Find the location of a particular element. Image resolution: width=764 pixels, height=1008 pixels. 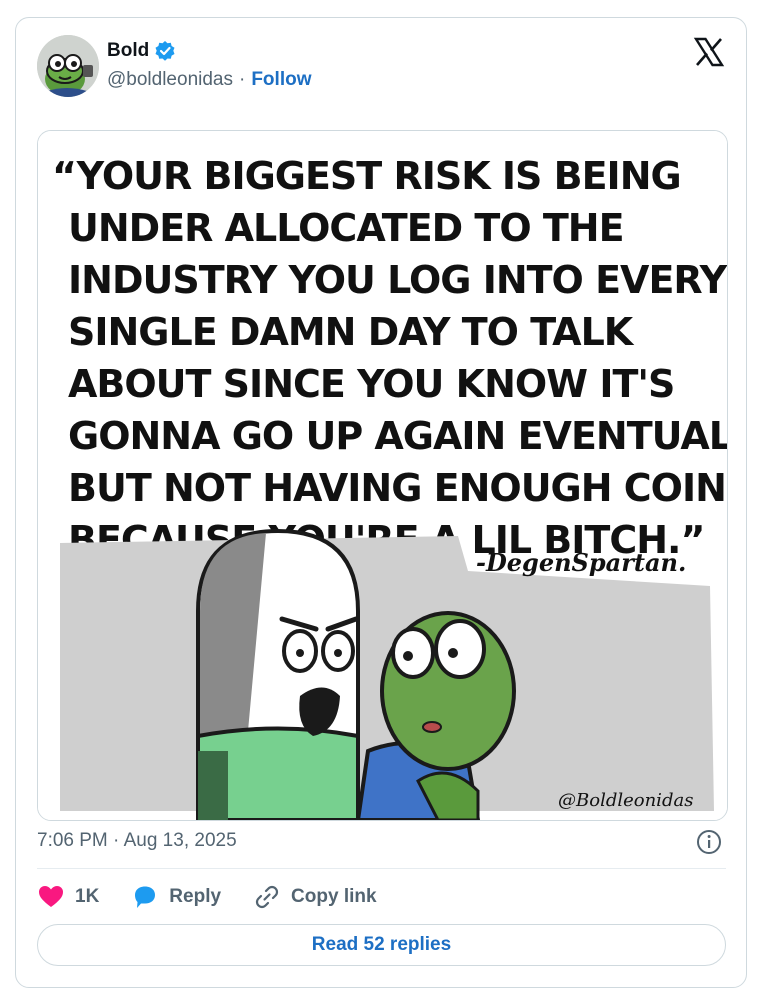

copy-link-label: Copy link is located at coordinates (334, 896).